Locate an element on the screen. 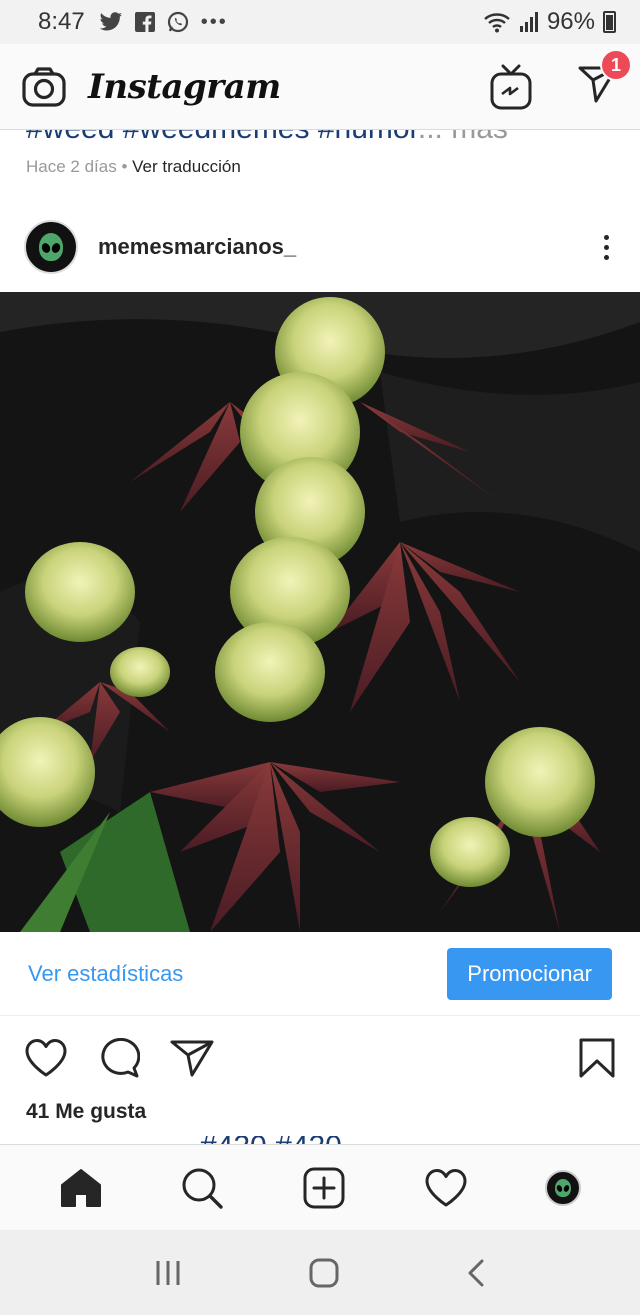 This screenshot has height=1315, width=640. signal-icon is located at coordinates (528, 22).